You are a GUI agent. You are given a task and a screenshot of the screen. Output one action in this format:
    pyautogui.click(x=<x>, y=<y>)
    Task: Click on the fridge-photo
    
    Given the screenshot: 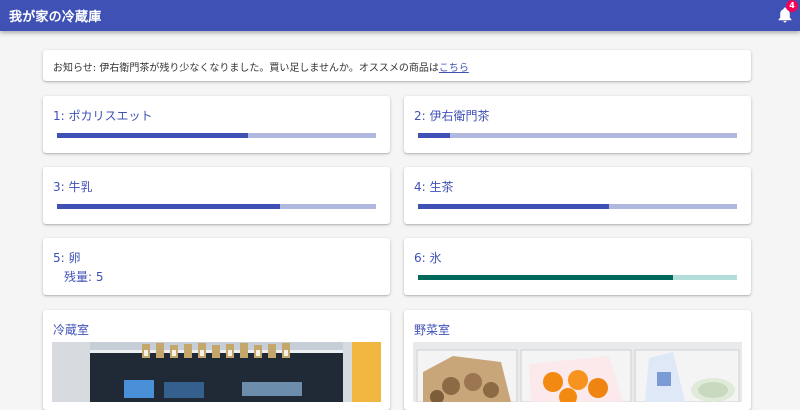 What is the action you would take?
    pyautogui.click(x=216, y=372)
    